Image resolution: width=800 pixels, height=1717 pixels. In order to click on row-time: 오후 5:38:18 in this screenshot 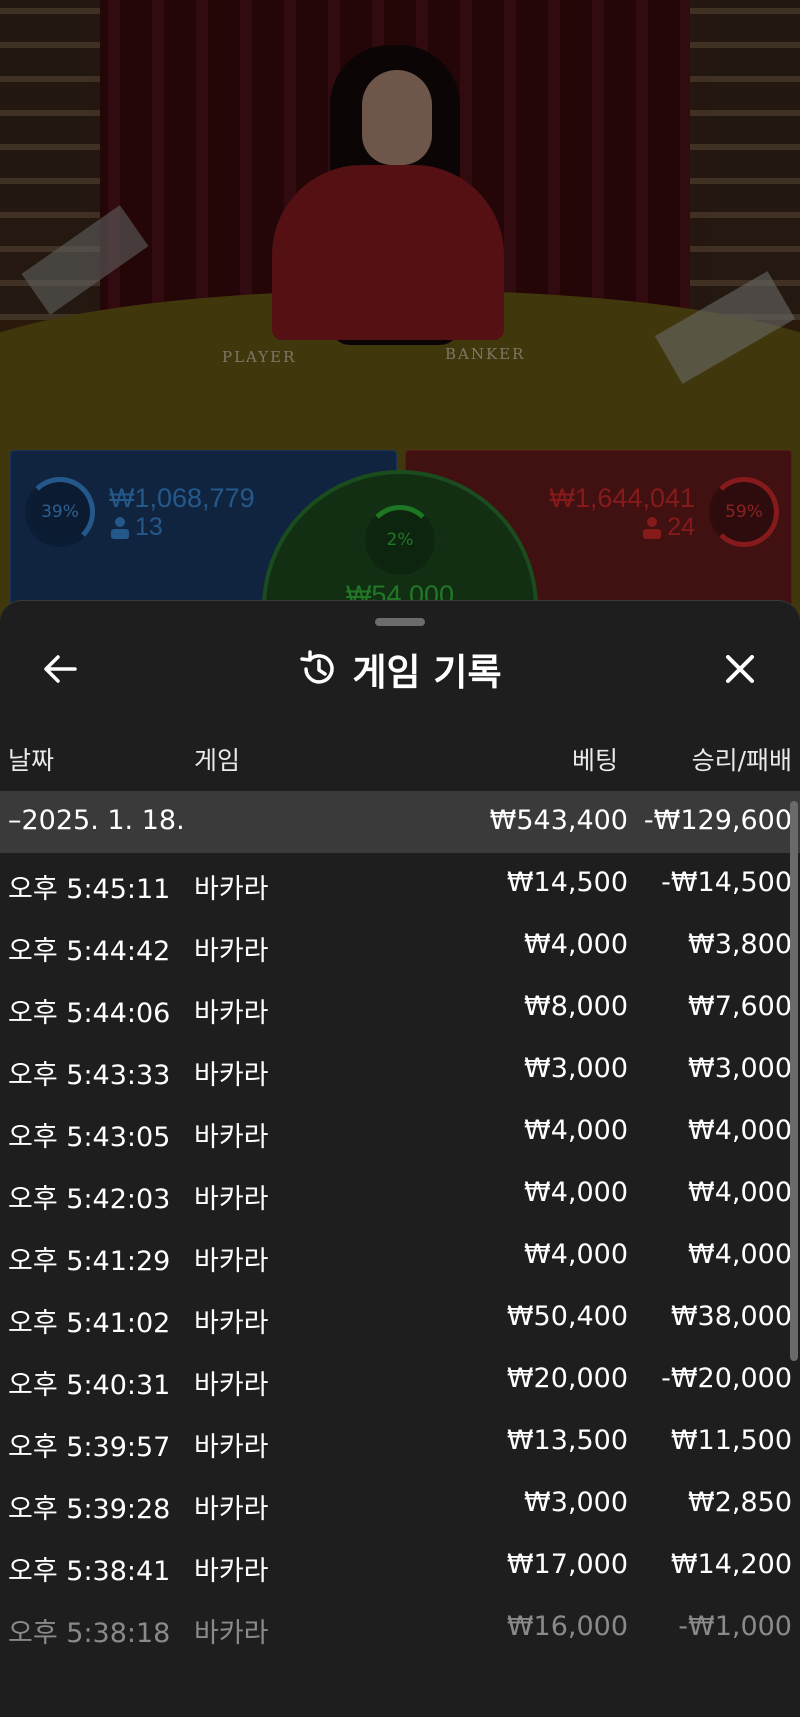, I will do `click(89, 1633)`.